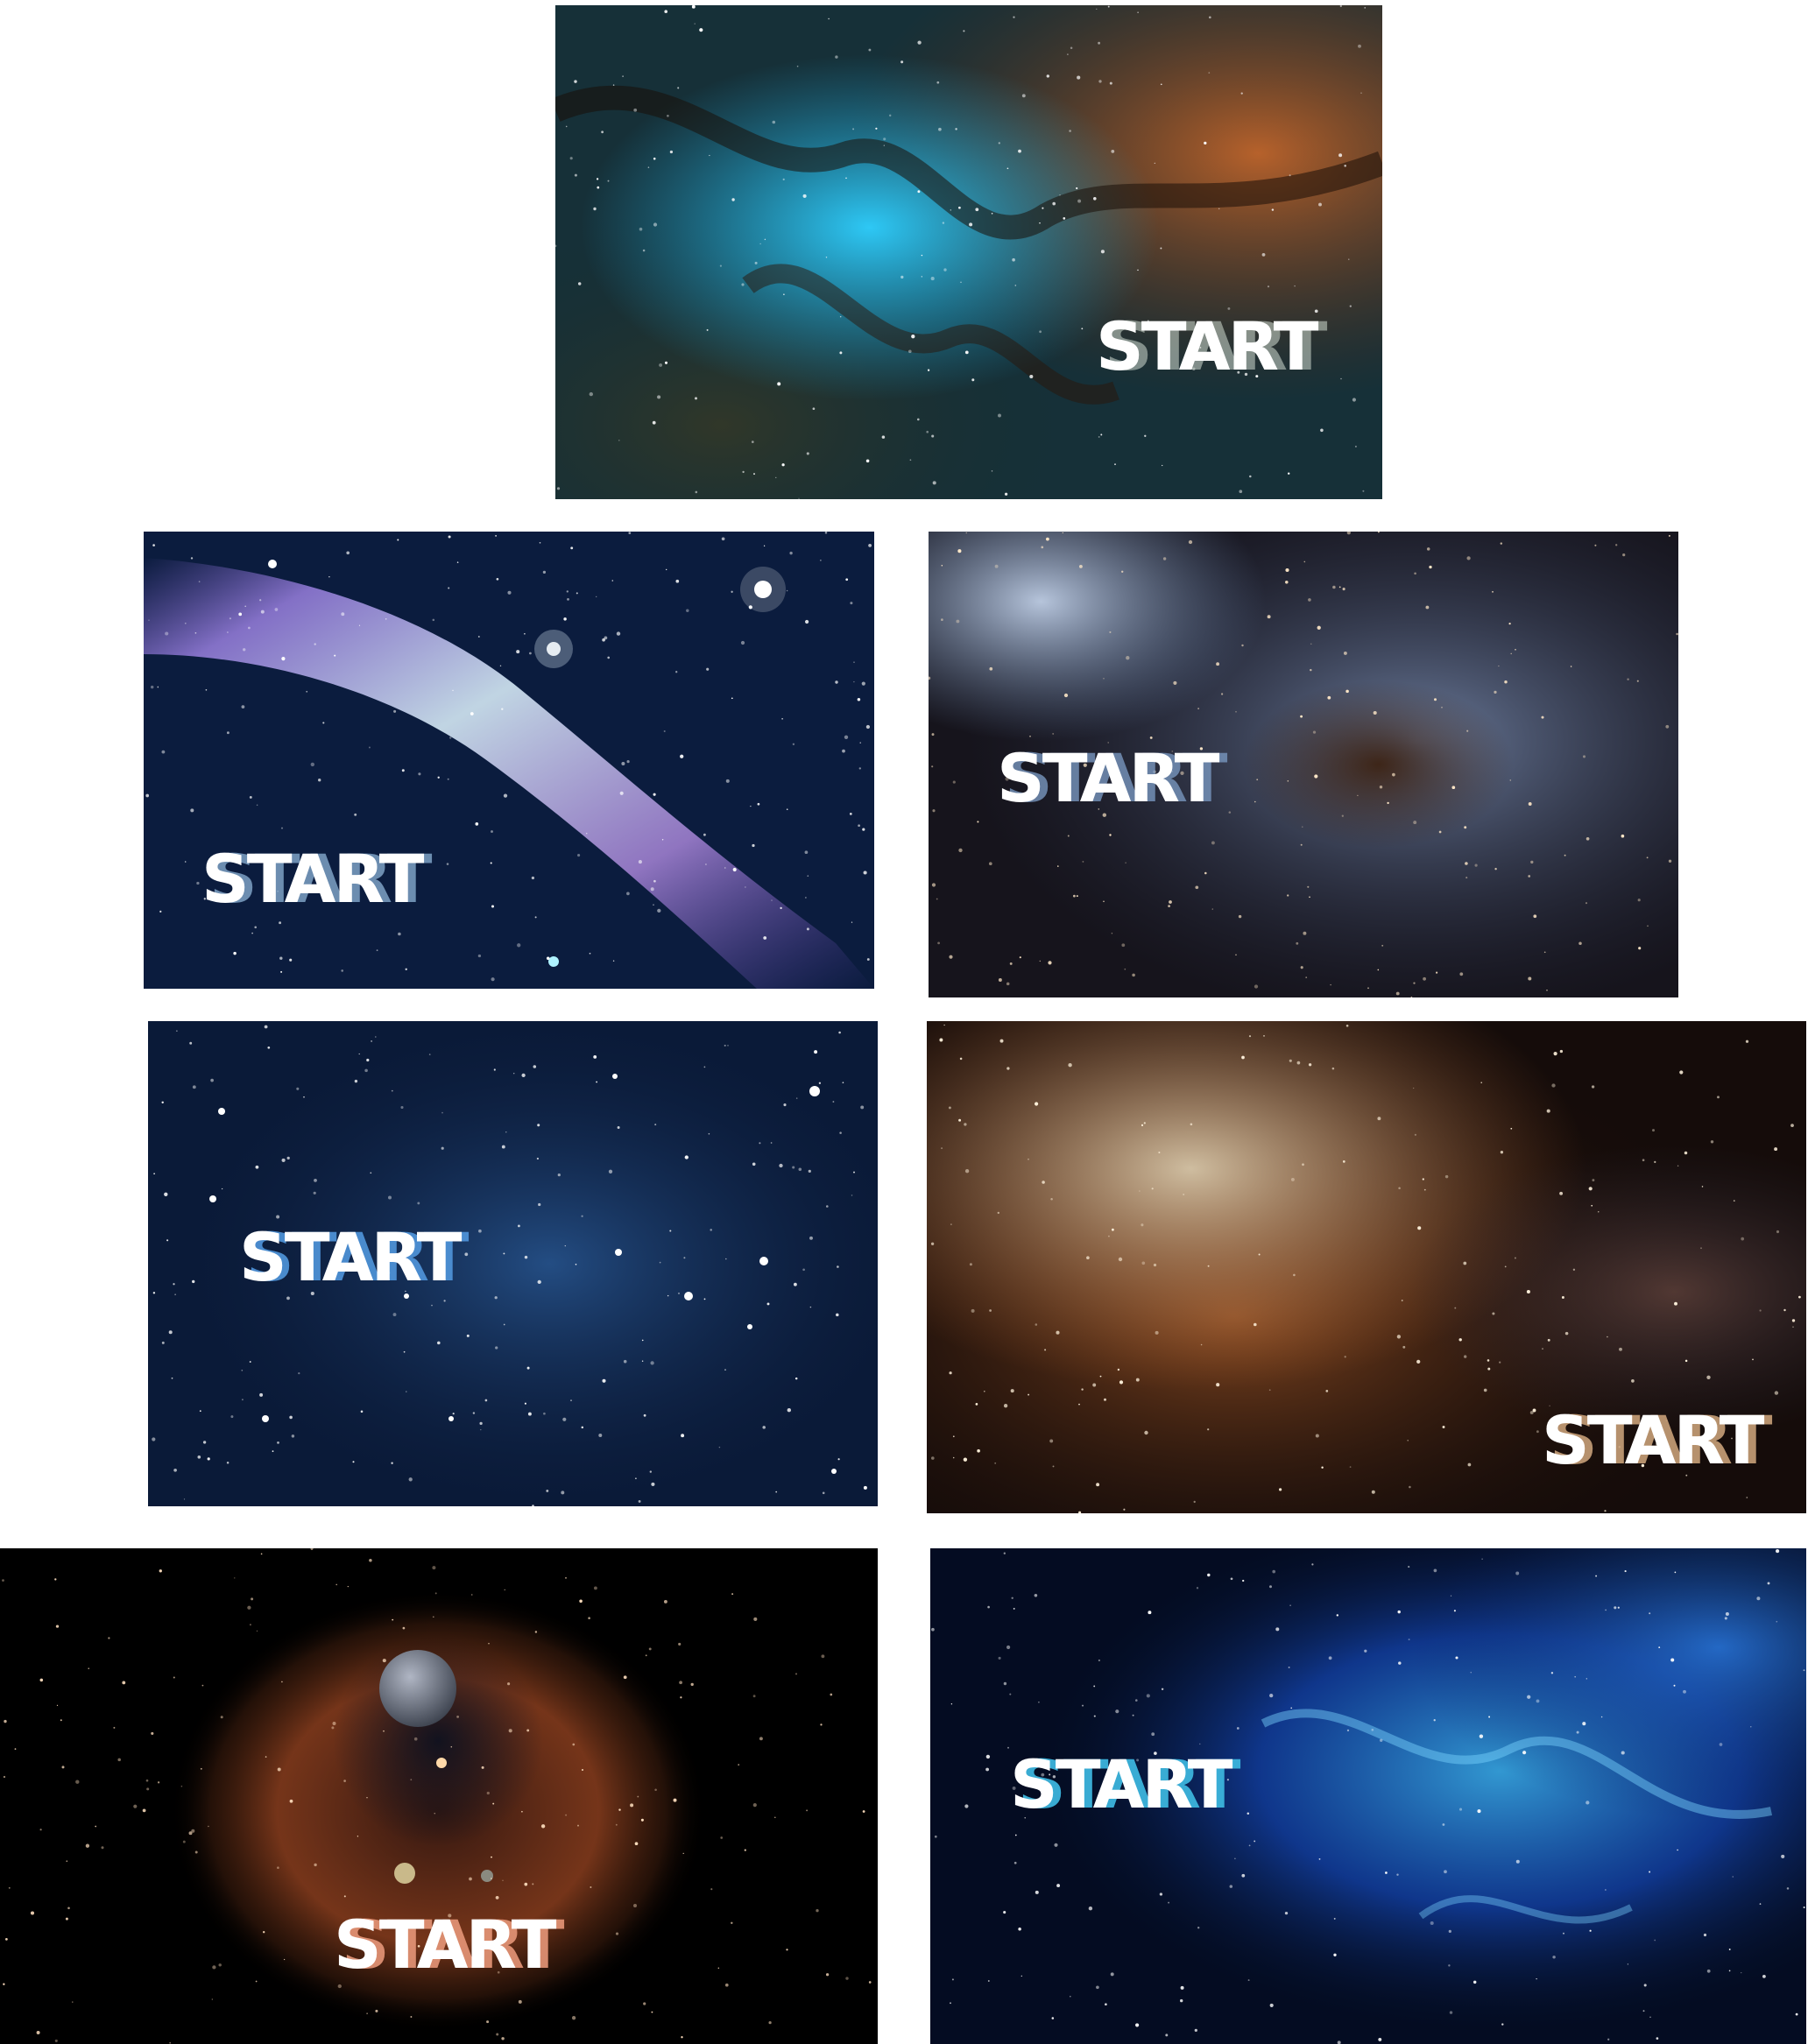  Describe the element at coordinates (439, 1796) in the screenshot. I see `nebula-panel-6: START` at that location.